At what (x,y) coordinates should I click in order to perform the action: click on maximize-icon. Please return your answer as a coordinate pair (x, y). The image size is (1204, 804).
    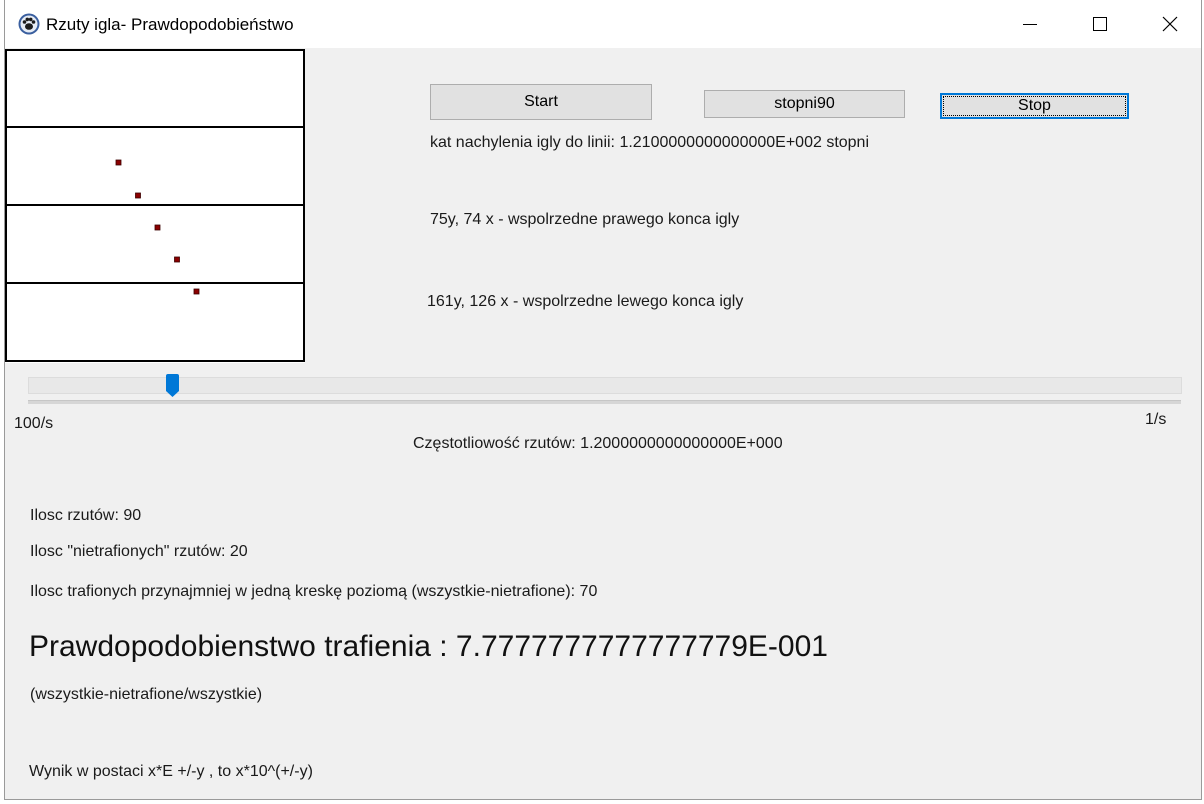
    Looking at the image, I should click on (1100, 24).